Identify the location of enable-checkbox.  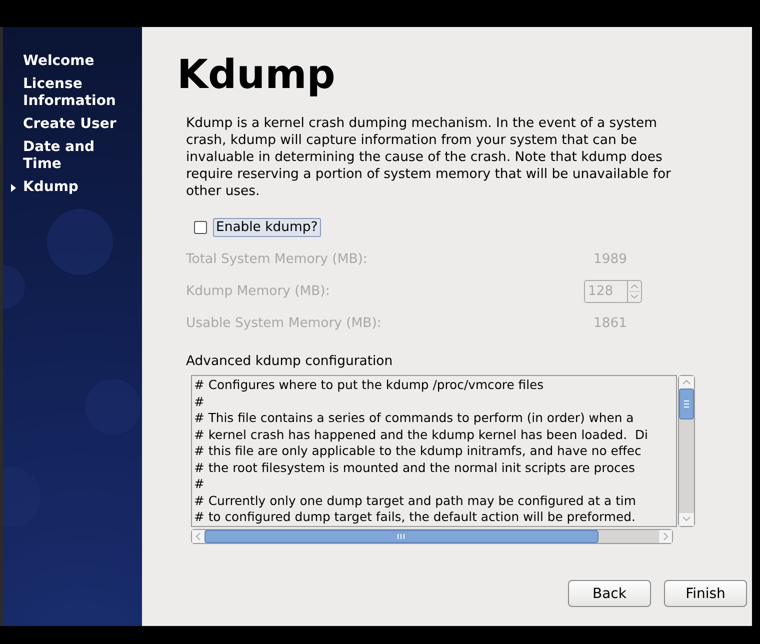
(200, 227).